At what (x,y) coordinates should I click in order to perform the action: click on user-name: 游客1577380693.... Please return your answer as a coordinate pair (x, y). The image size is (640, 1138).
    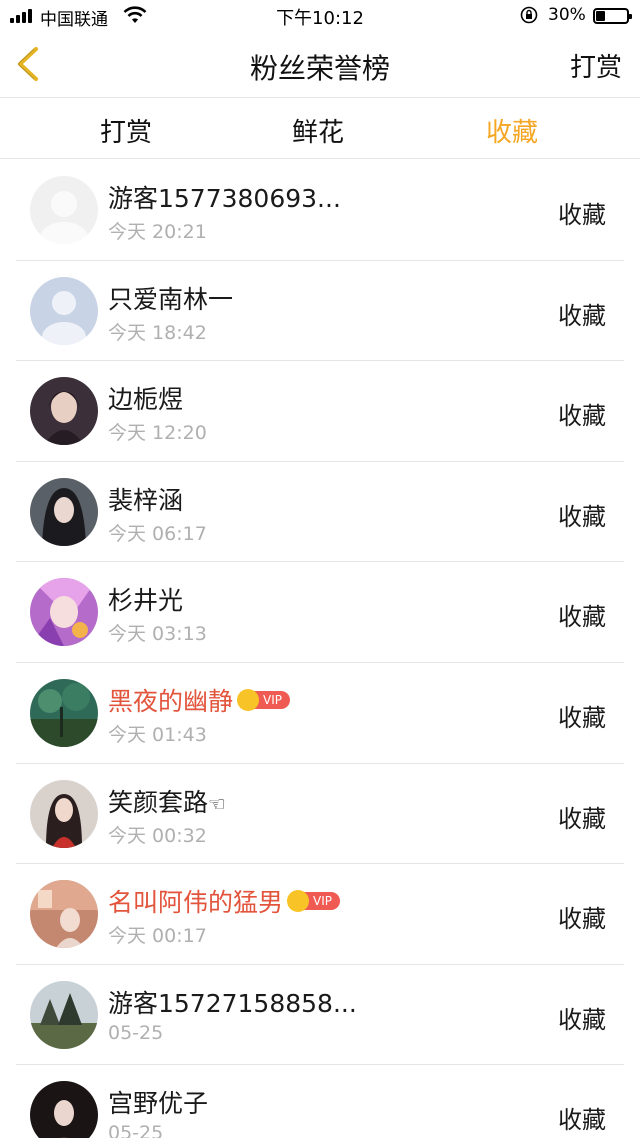
    Looking at the image, I should click on (224, 198).